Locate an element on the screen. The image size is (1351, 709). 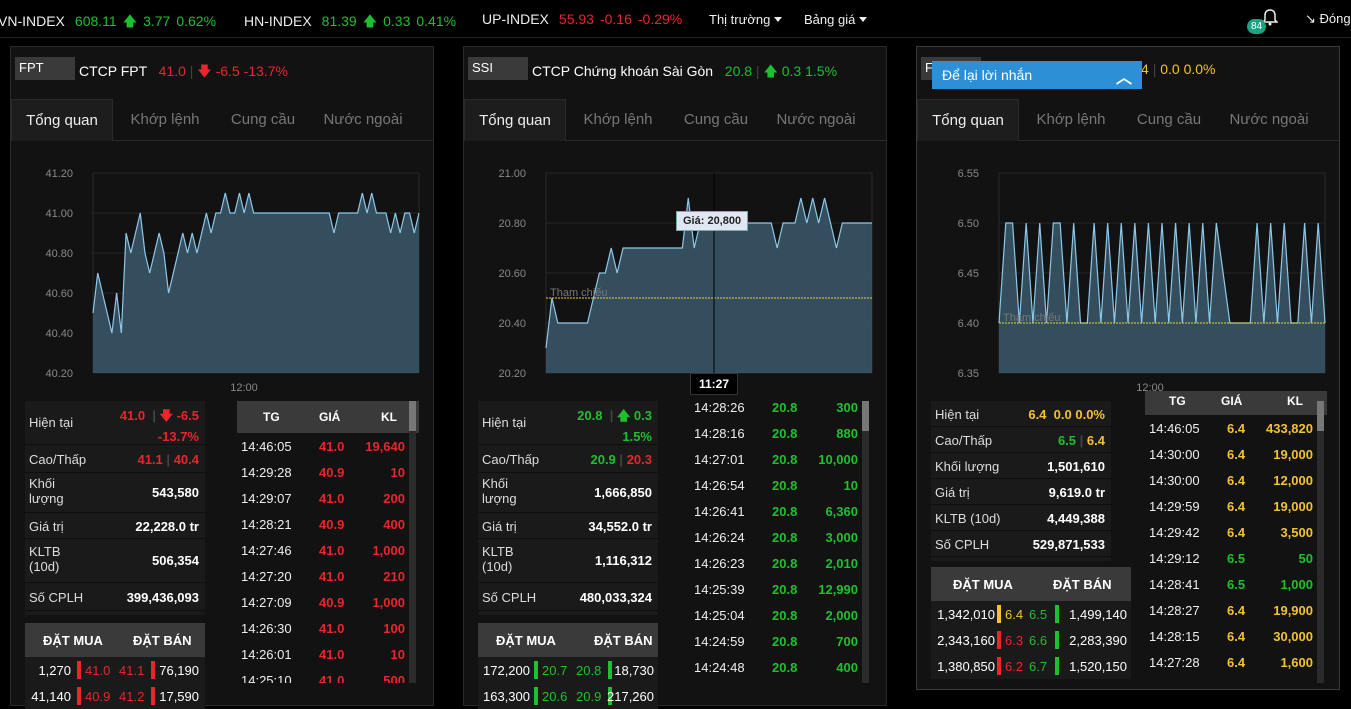
close-button: ↘ Đóng is located at coordinates (1328, 19).